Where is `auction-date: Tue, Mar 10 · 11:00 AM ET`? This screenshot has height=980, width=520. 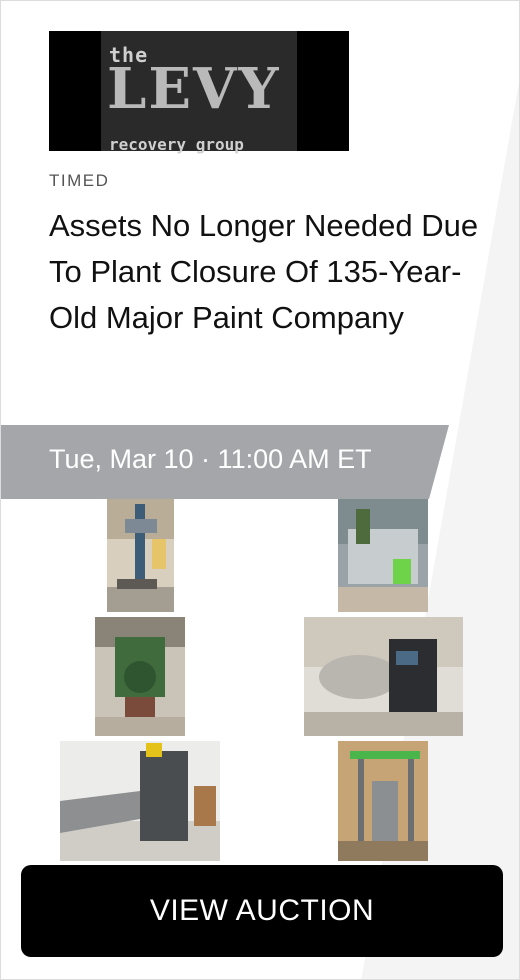 auction-date: Tue, Mar 10 · 11:00 AM ET is located at coordinates (210, 459).